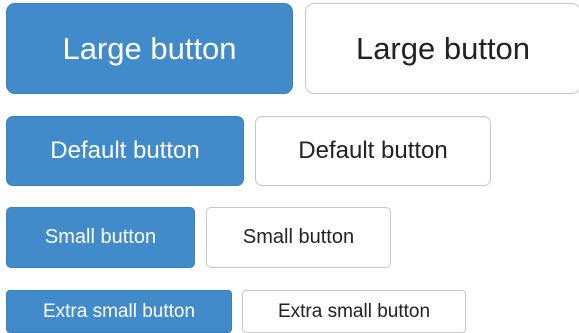 Image resolution: width=579 pixels, height=333 pixels. Describe the element at coordinates (100, 237) in the screenshot. I see `small-primary-button: Small button` at that location.